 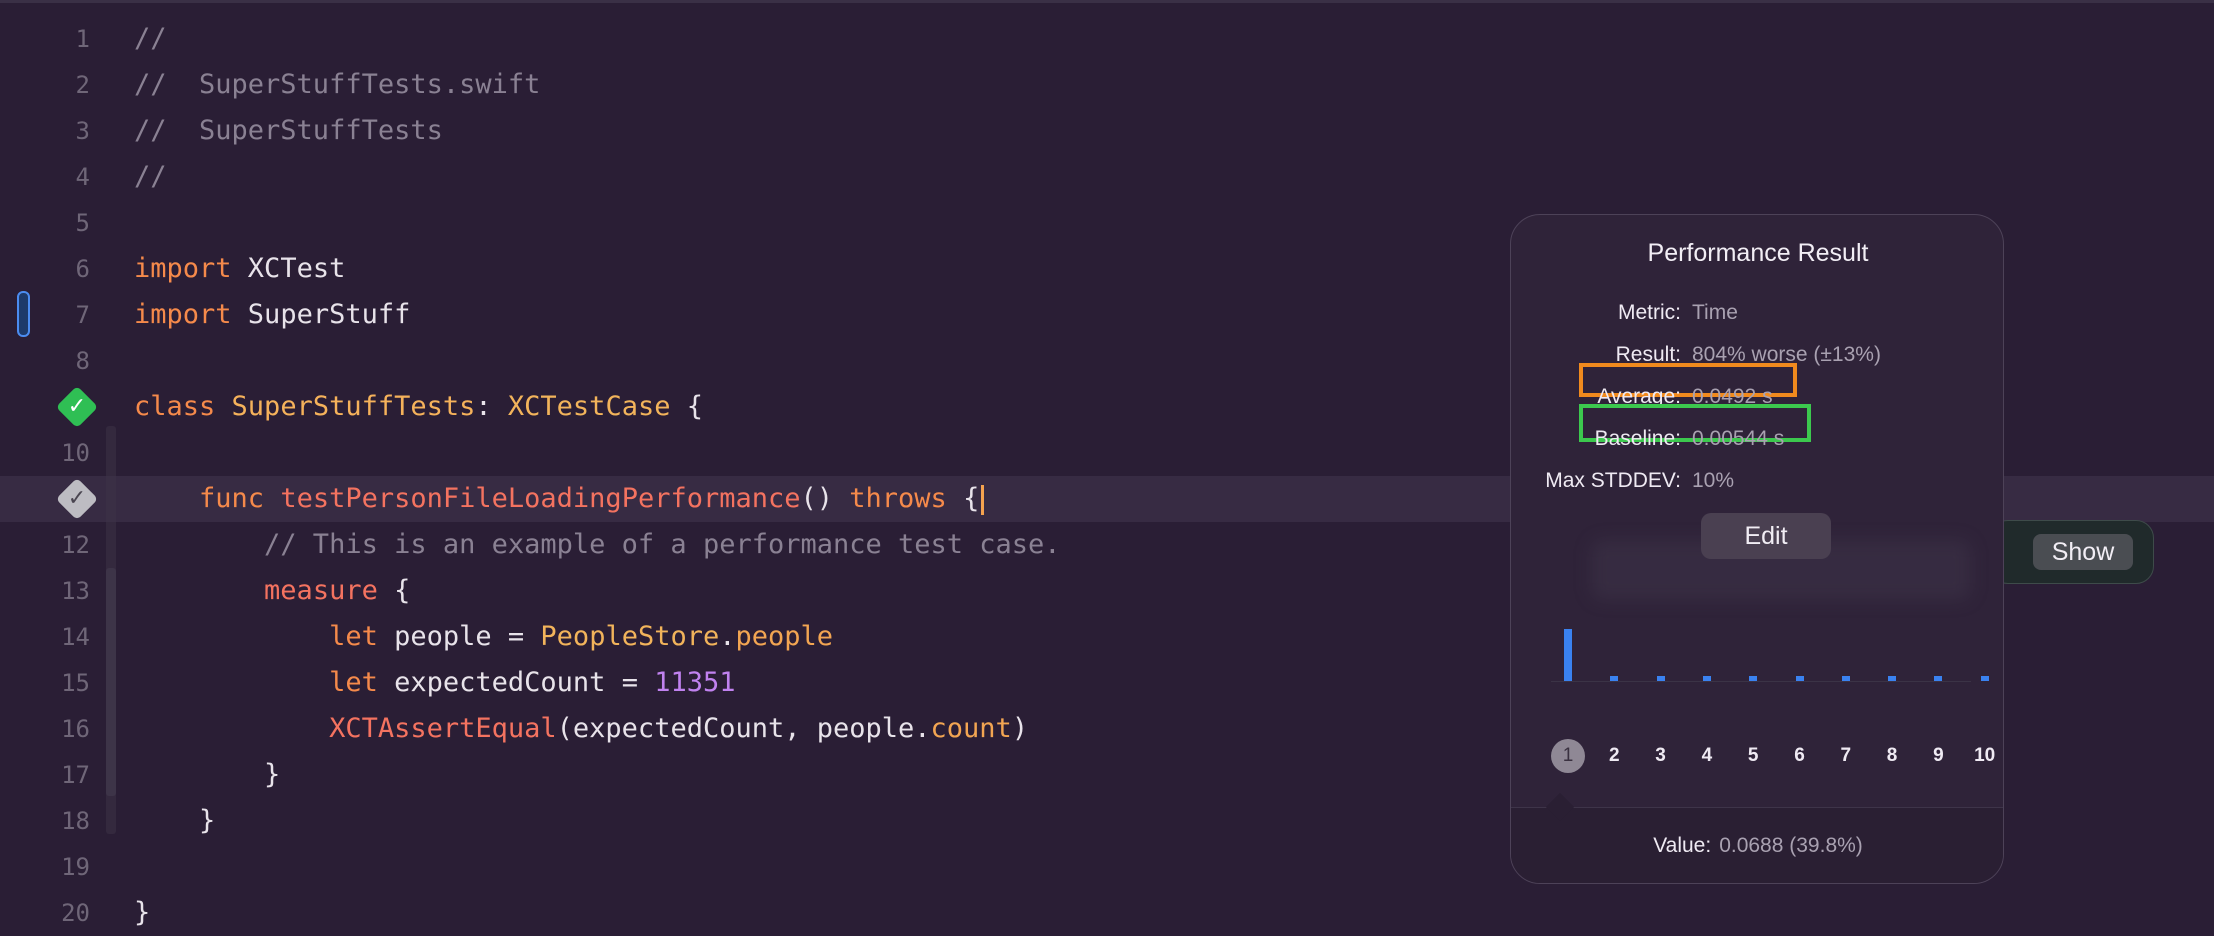 I want to click on line-number: 3, so click(x=82, y=131).